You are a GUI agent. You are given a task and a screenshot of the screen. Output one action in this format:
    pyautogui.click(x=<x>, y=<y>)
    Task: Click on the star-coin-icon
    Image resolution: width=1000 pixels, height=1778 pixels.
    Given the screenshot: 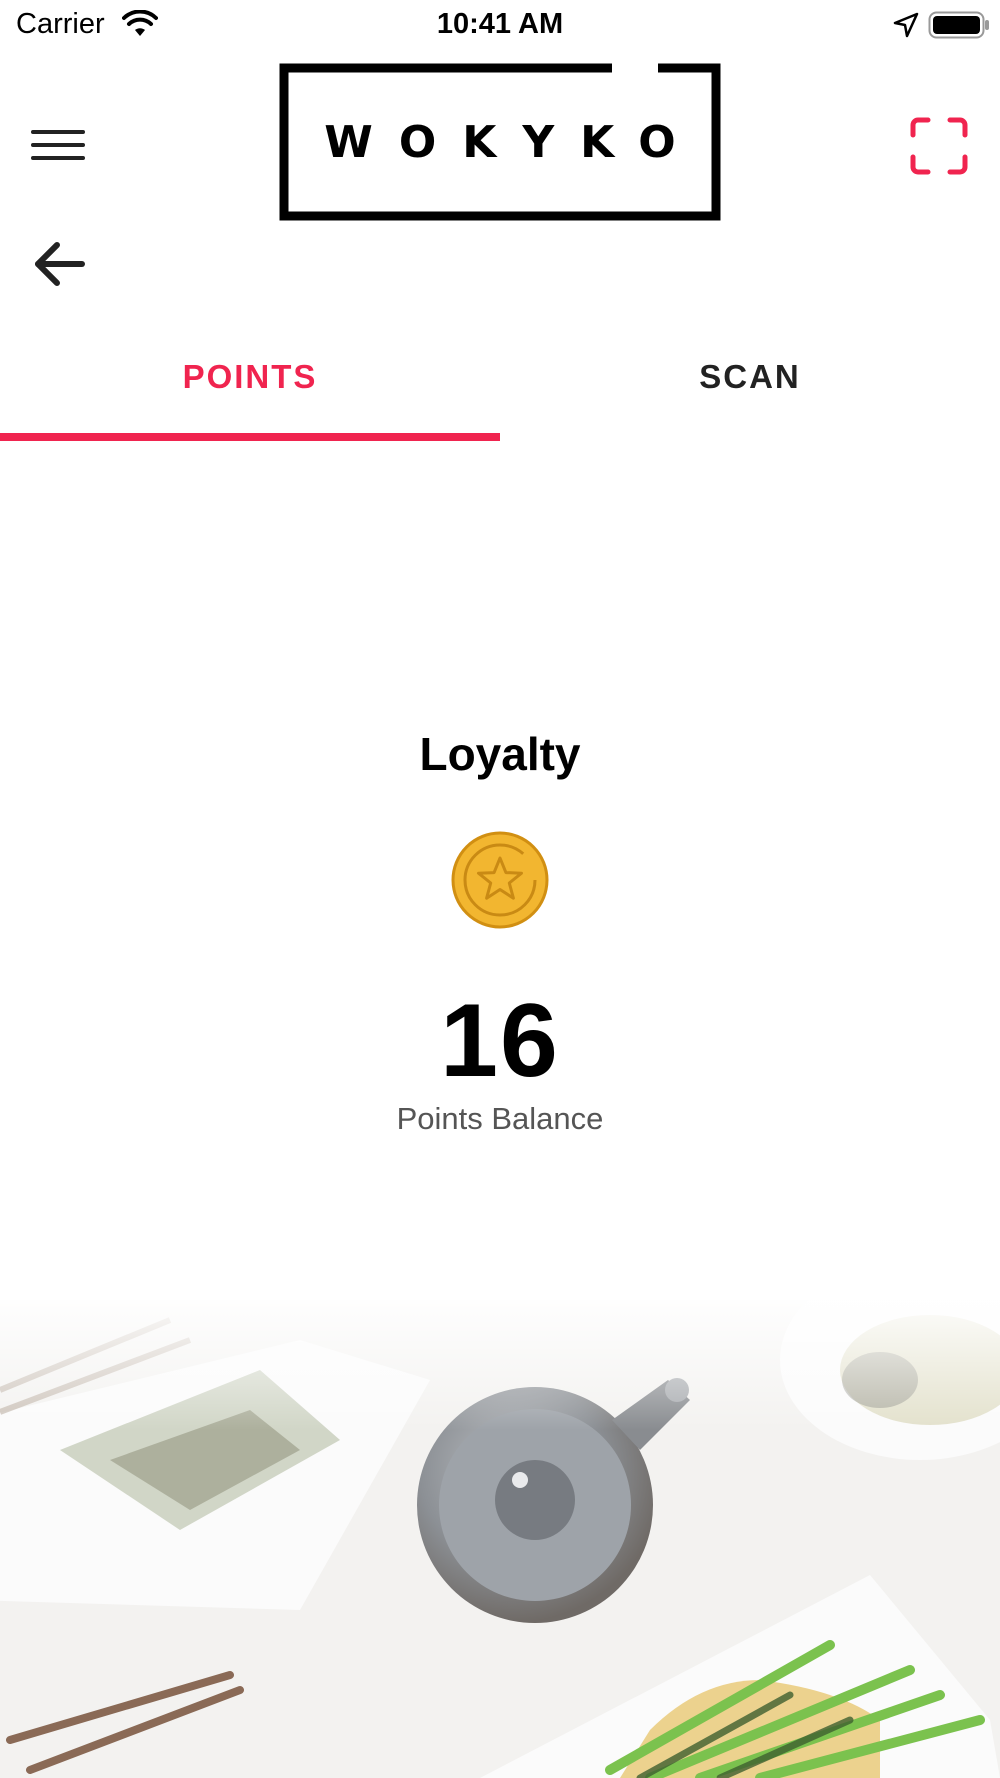 What is the action you would take?
    pyautogui.click(x=500, y=880)
    